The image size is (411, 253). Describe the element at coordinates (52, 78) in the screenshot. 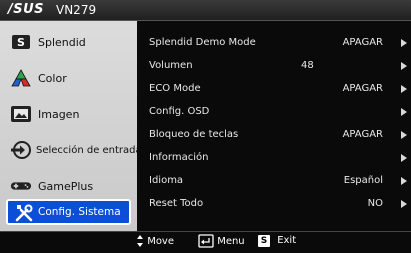

I see `sidebar-item-label: Color` at that location.